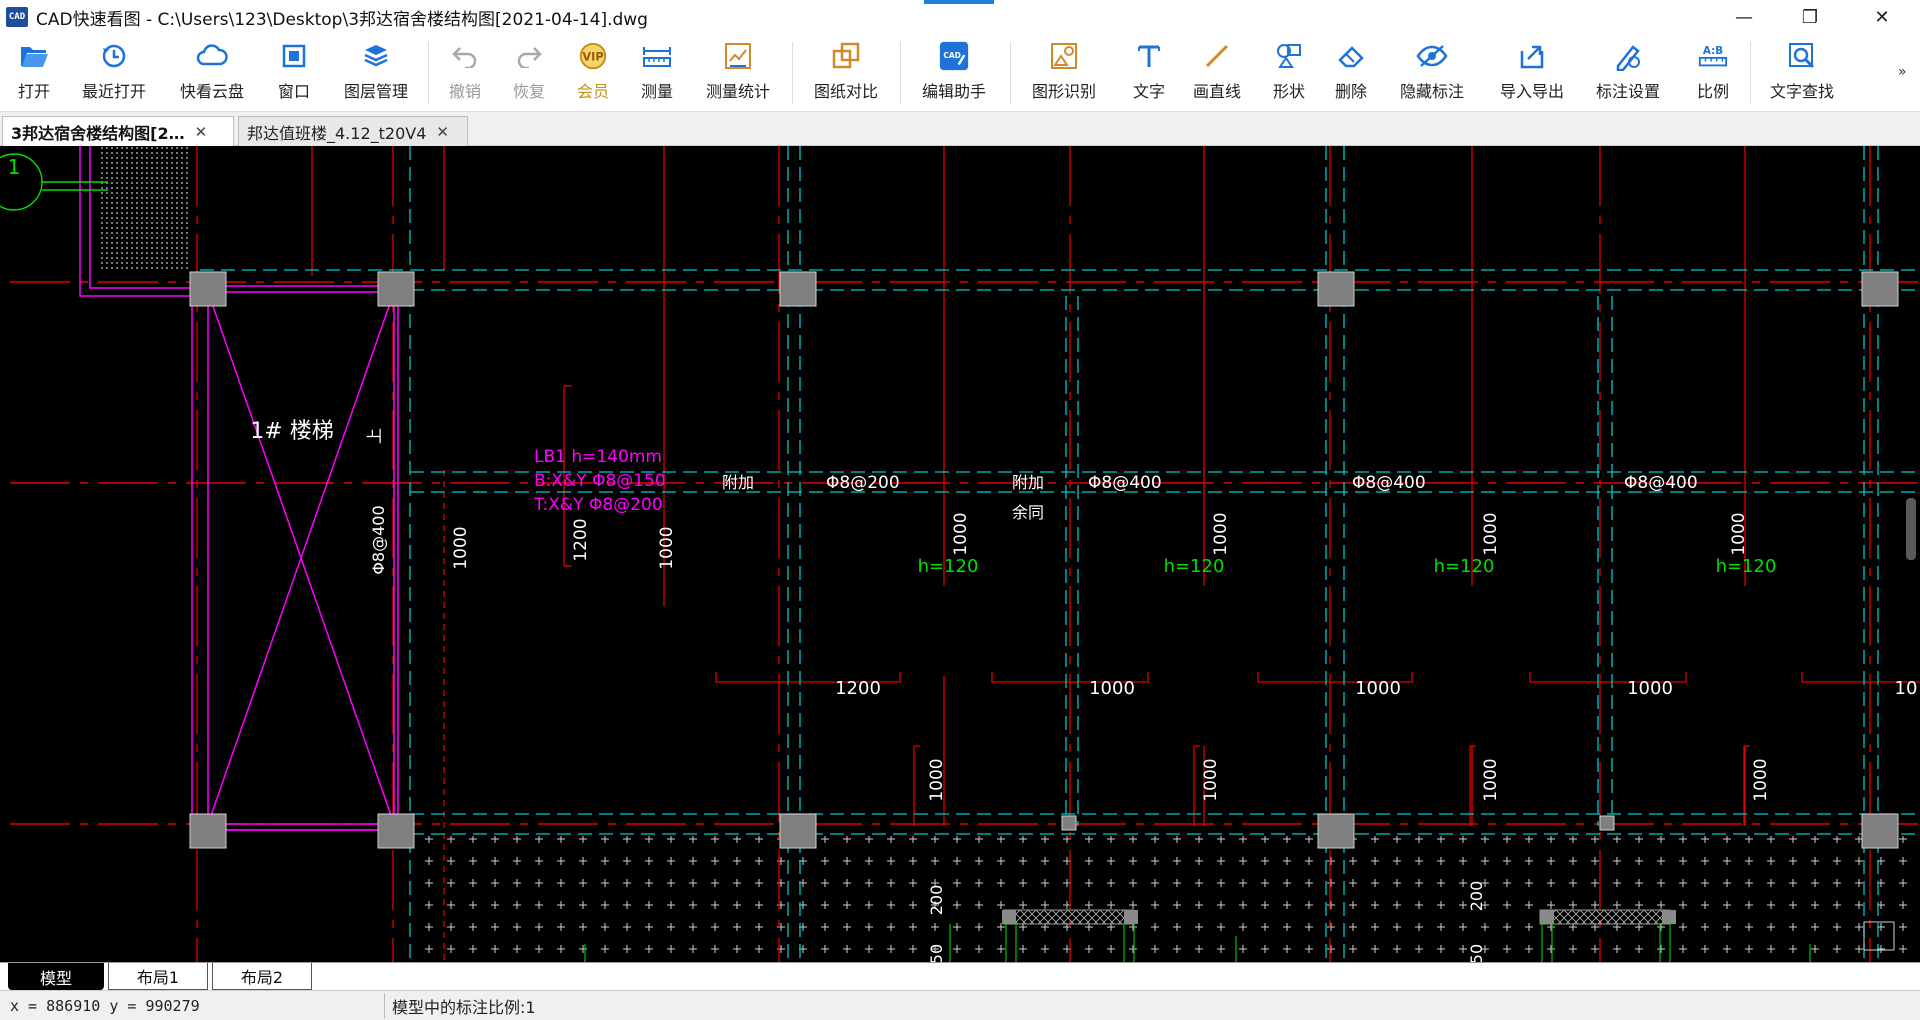 This screenshot has width=1920, height=1020. Describe the element at coordinates (465, 56) in the screenshot. I see `undo-icon` at that location.